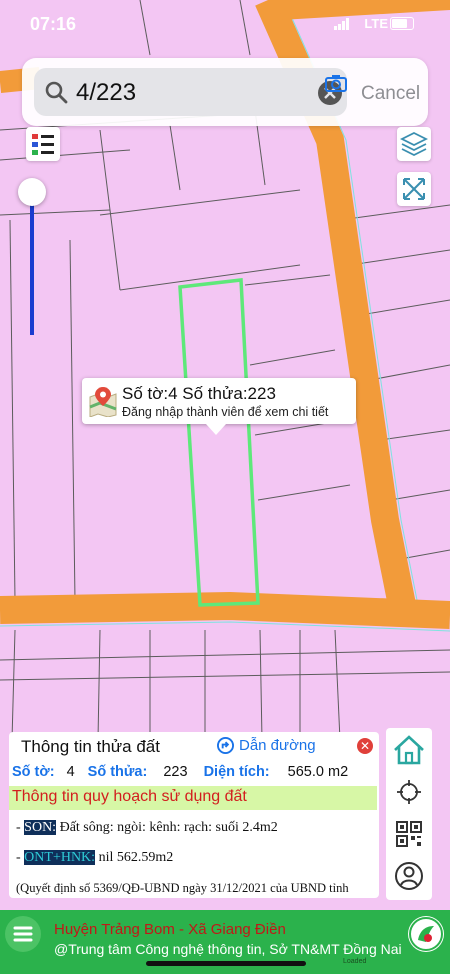  What do you see at coordinates (409, 814) in the screenshot?
I see `map-tool-bar` at bounding box center [409, 814].